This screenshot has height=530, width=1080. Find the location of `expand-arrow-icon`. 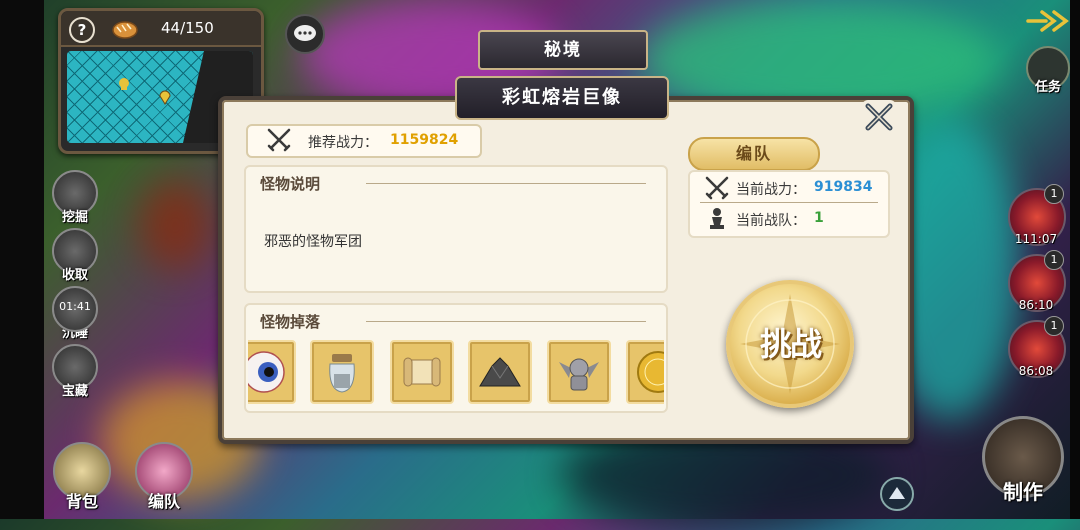

expand-arrow-icon is located at coordinates (1048, 21).